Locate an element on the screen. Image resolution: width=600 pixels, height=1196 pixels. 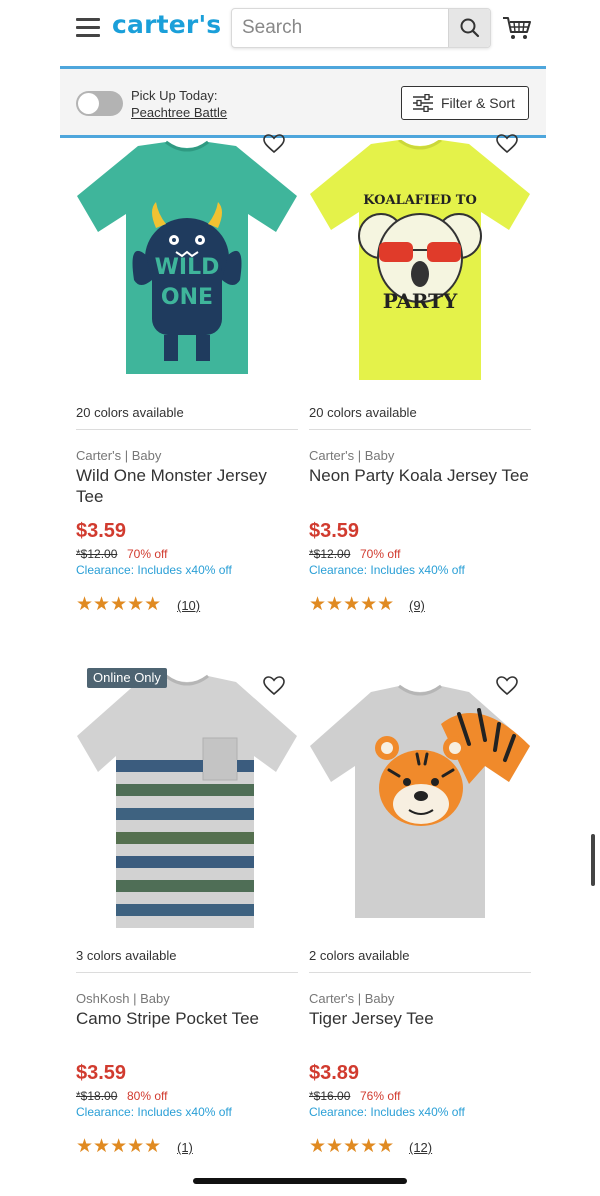
search-button is located at coordinates (469, 28).